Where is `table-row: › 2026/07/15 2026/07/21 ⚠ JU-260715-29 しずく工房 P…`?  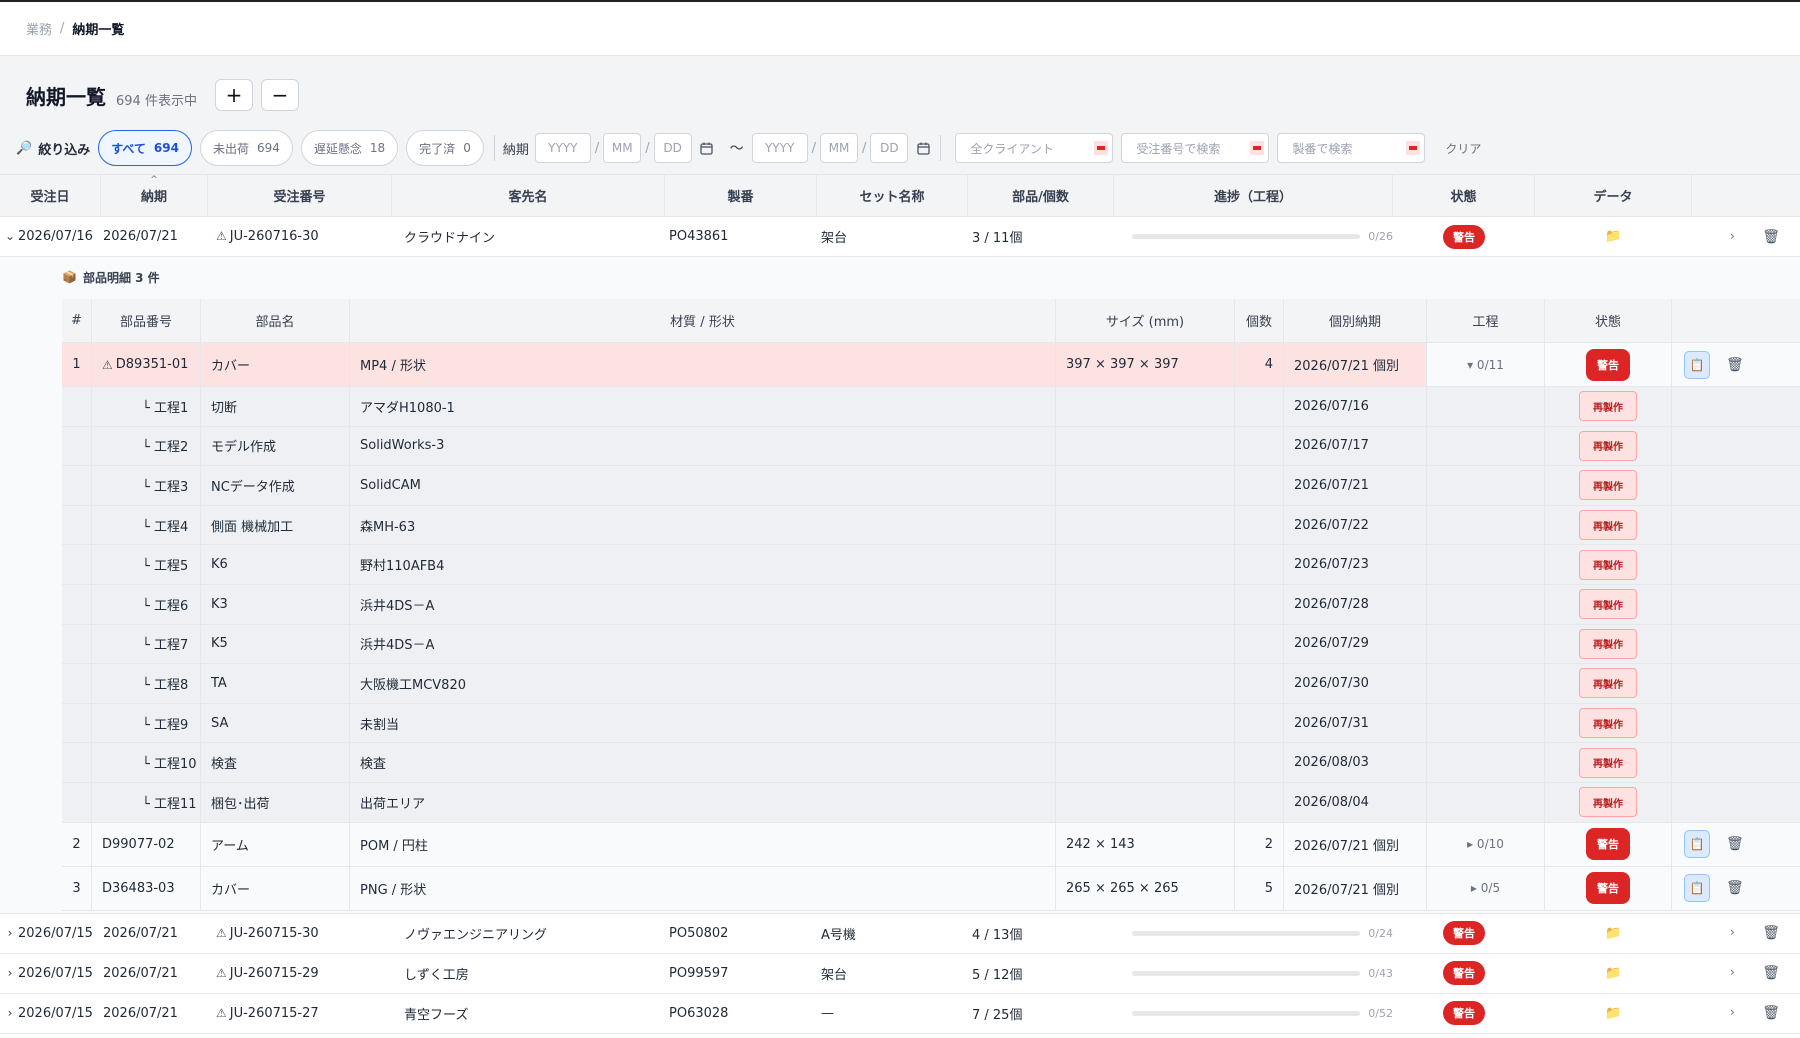
table-row: › 2026/07/15 2026/07/21 ⚠ JU-260715-29 しずく工房 P… is located at coordinates (900, 973).